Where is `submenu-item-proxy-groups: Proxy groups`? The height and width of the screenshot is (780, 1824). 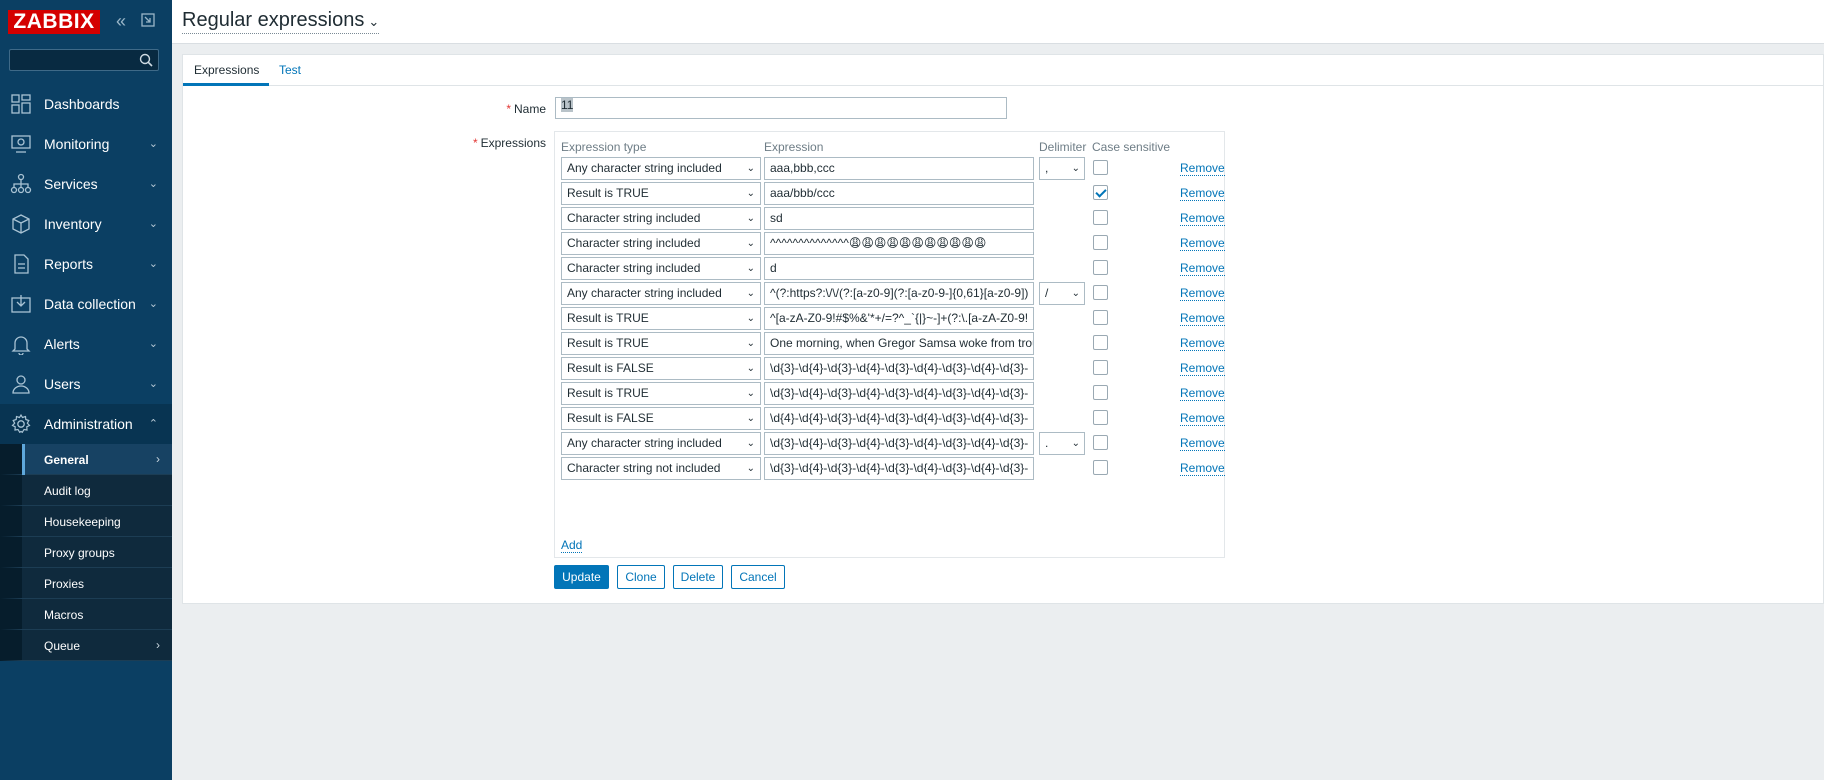
submenu-item-proxy-groups: Proxy groups is located at coordinates (86, 552).